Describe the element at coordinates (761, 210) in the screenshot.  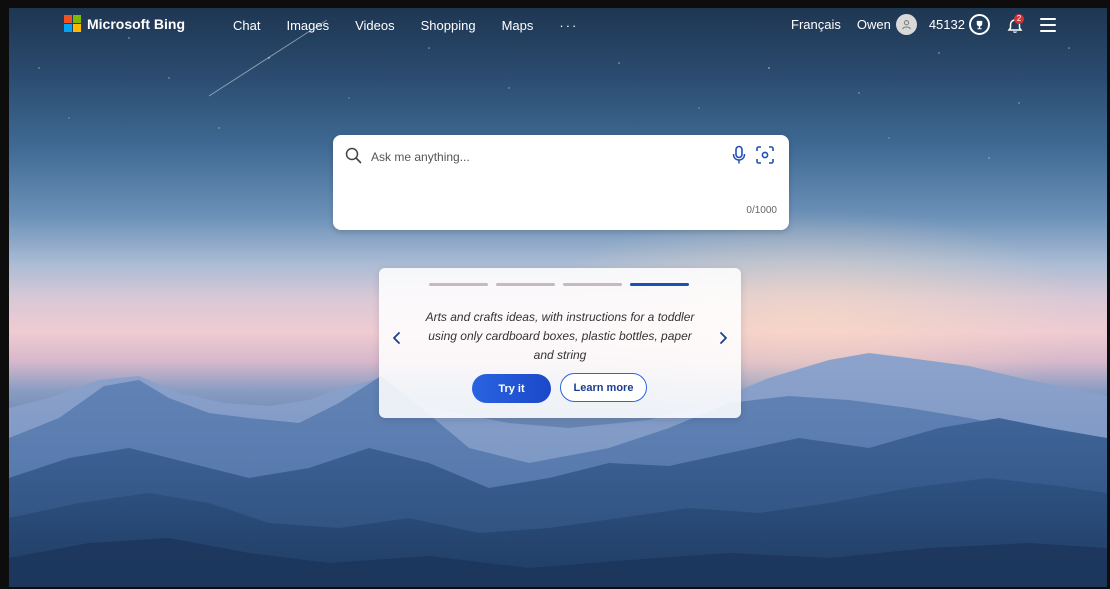
I see `character-counter: 0/1000` at that location.